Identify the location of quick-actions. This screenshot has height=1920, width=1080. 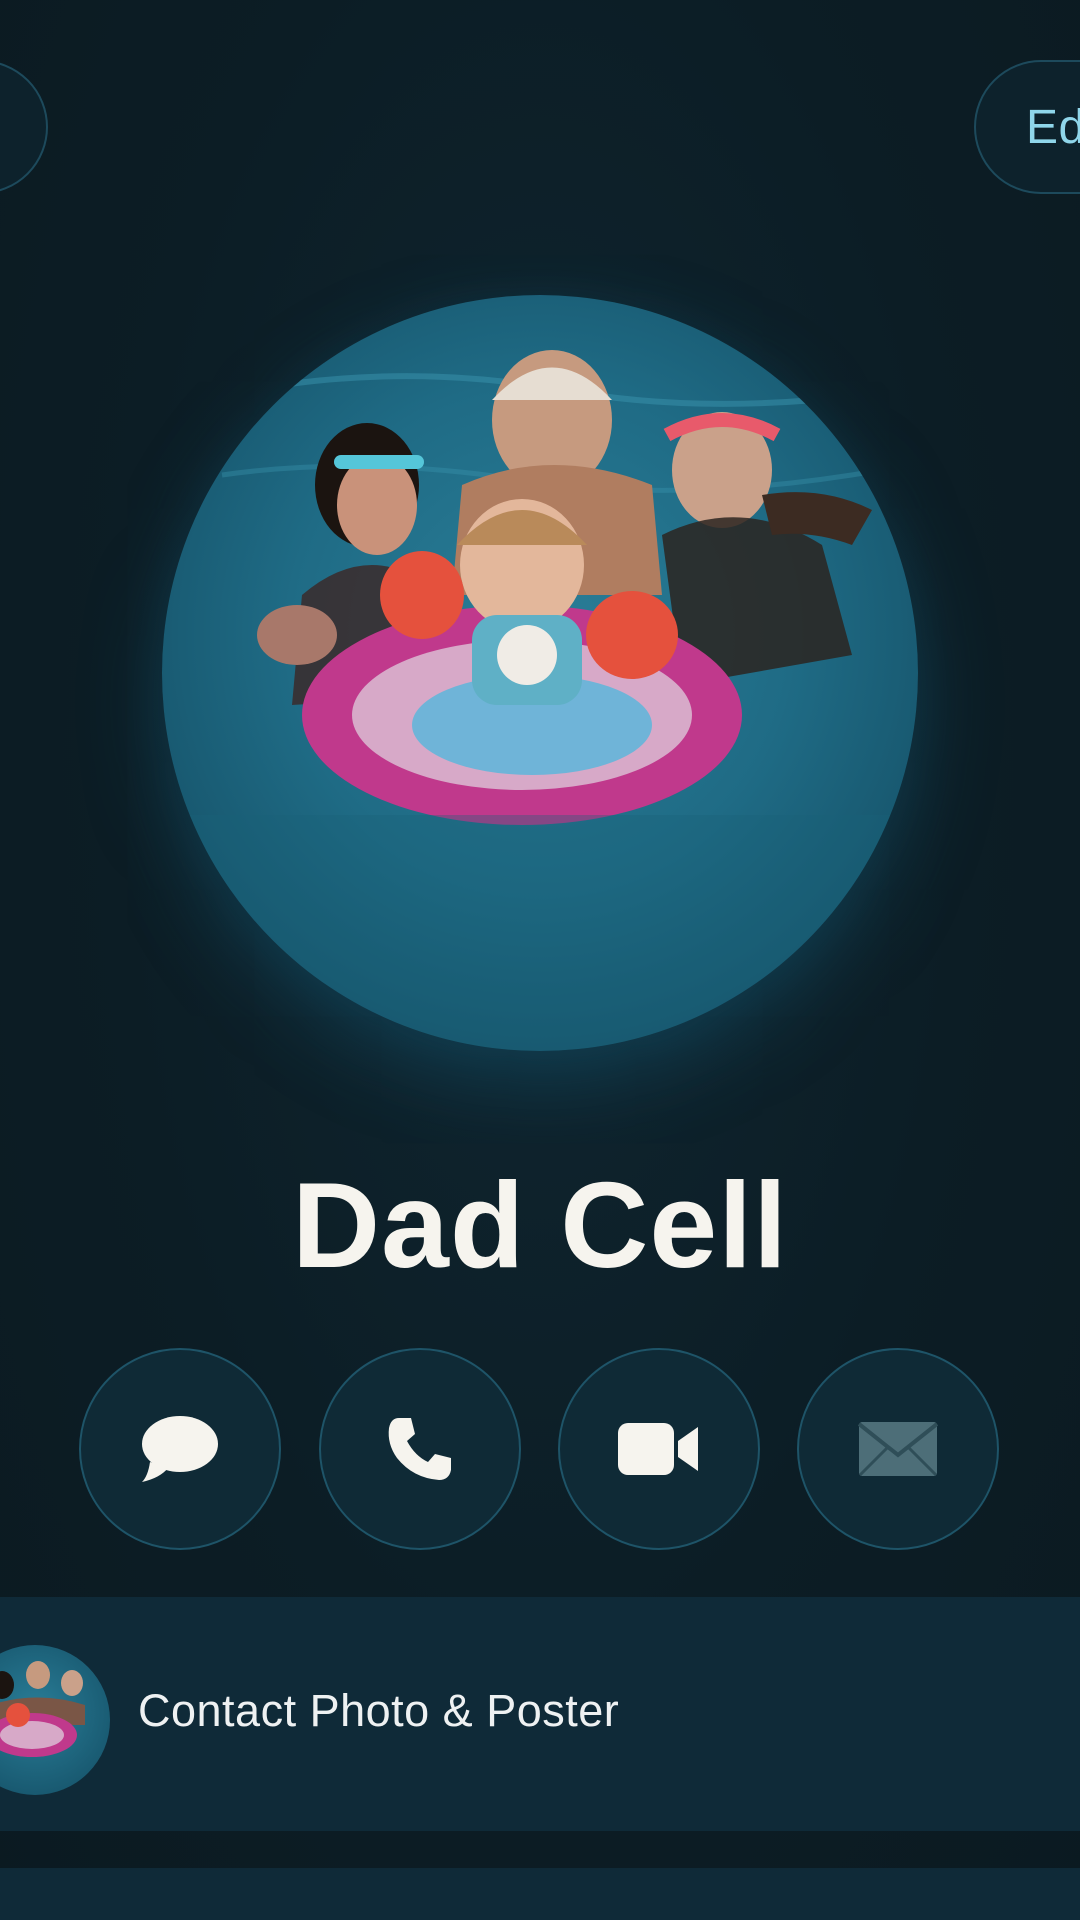
(540, 1449).